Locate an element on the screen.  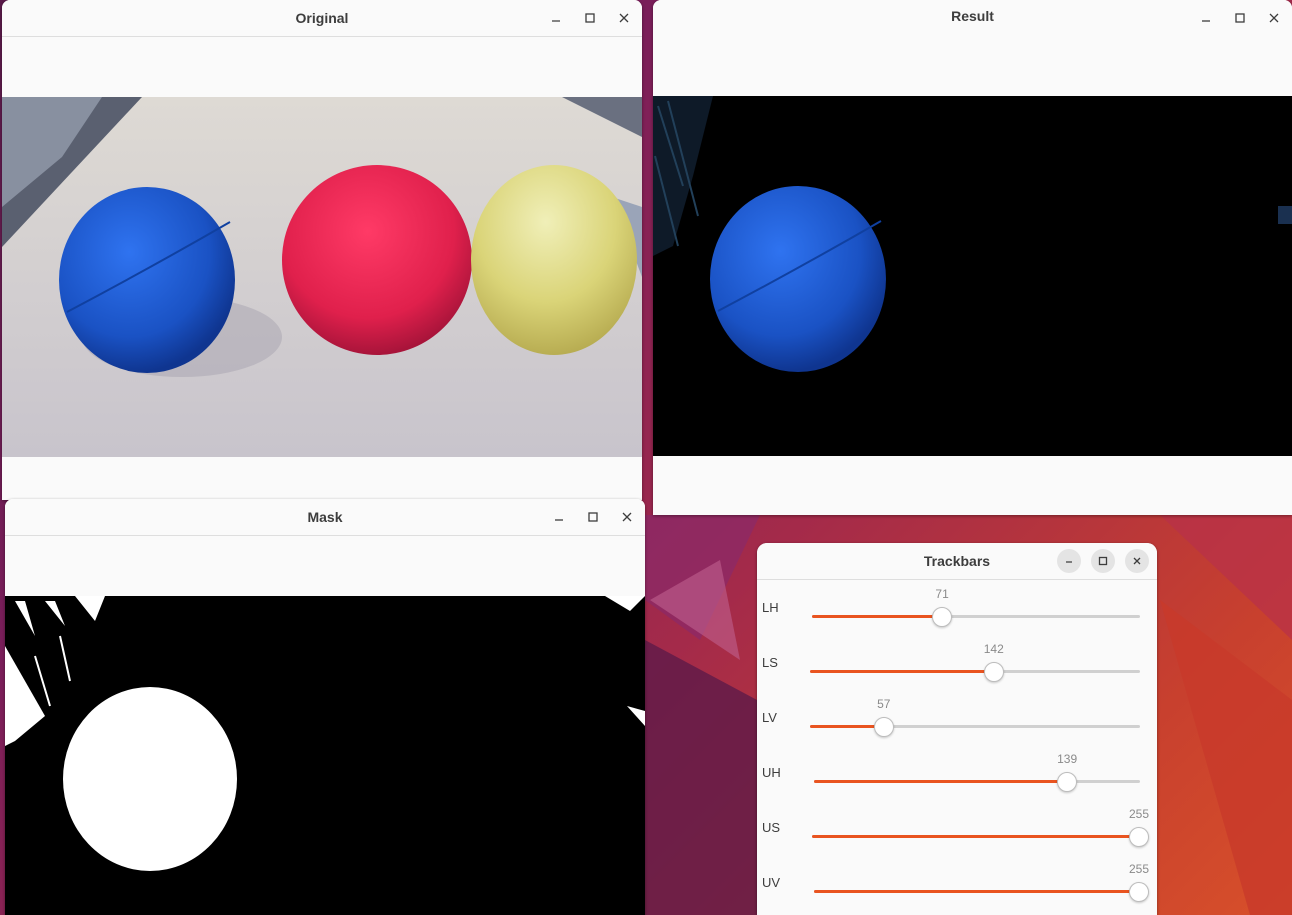
trackbar-label: US is located at coordinates (771, 827).